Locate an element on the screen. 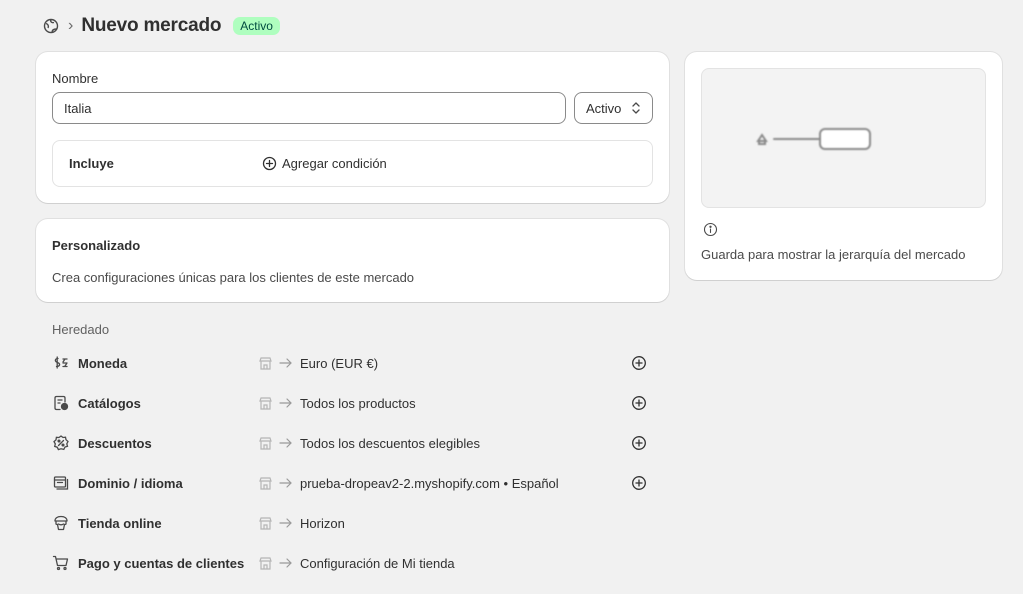  inherited-label: Descuentos is located at coordinates (115, 443).